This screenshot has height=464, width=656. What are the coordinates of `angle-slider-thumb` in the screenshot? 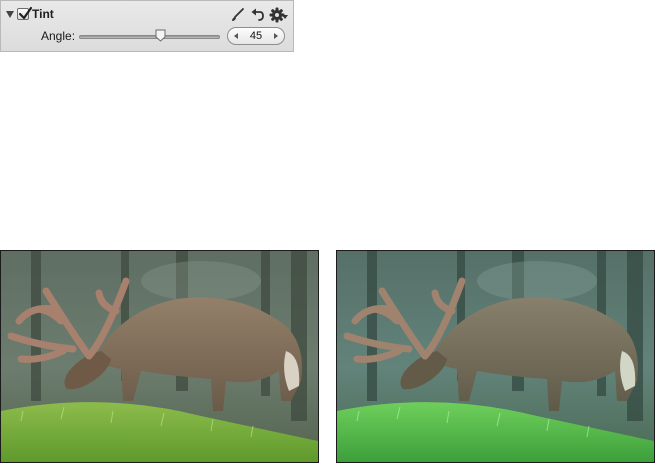 It's located at (160, 35).